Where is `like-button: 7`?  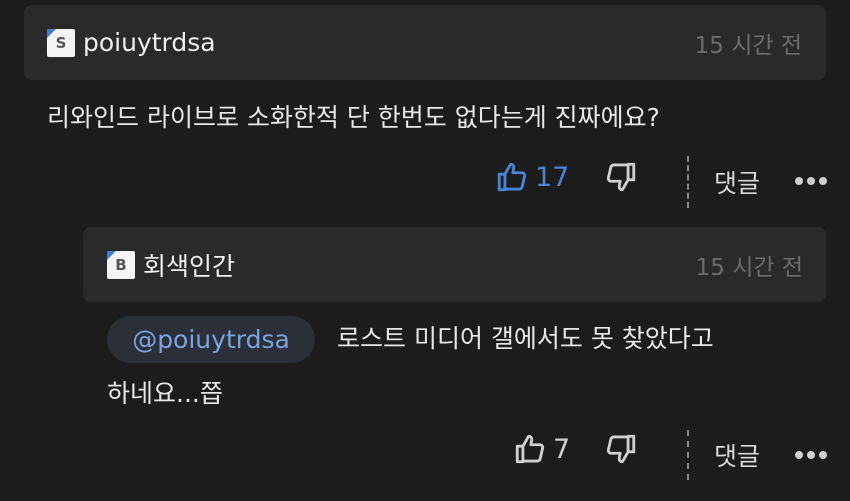
like-button: 7 is located at coordinates (541, 449).